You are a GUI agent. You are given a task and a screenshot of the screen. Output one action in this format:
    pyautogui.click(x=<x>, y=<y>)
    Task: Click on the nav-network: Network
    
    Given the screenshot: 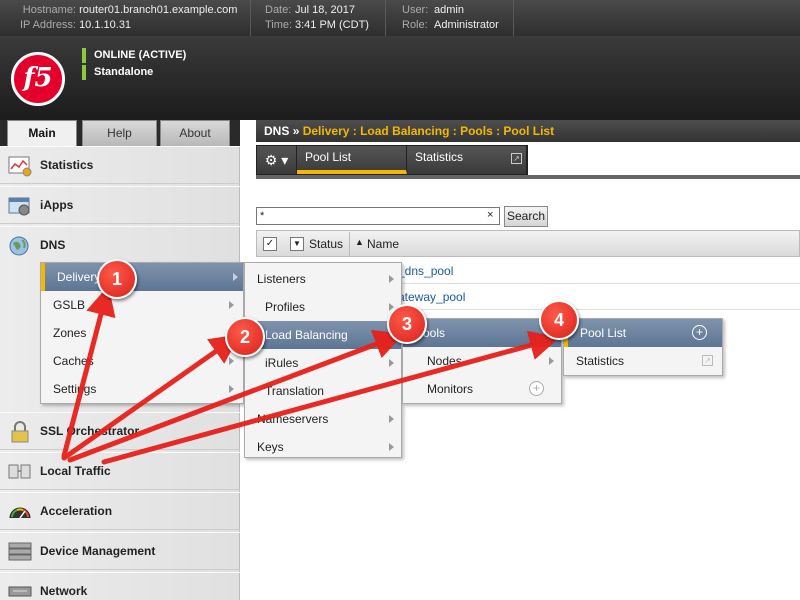 What is the action you would take?
    pyautogui.click(x=120, y=586)
    